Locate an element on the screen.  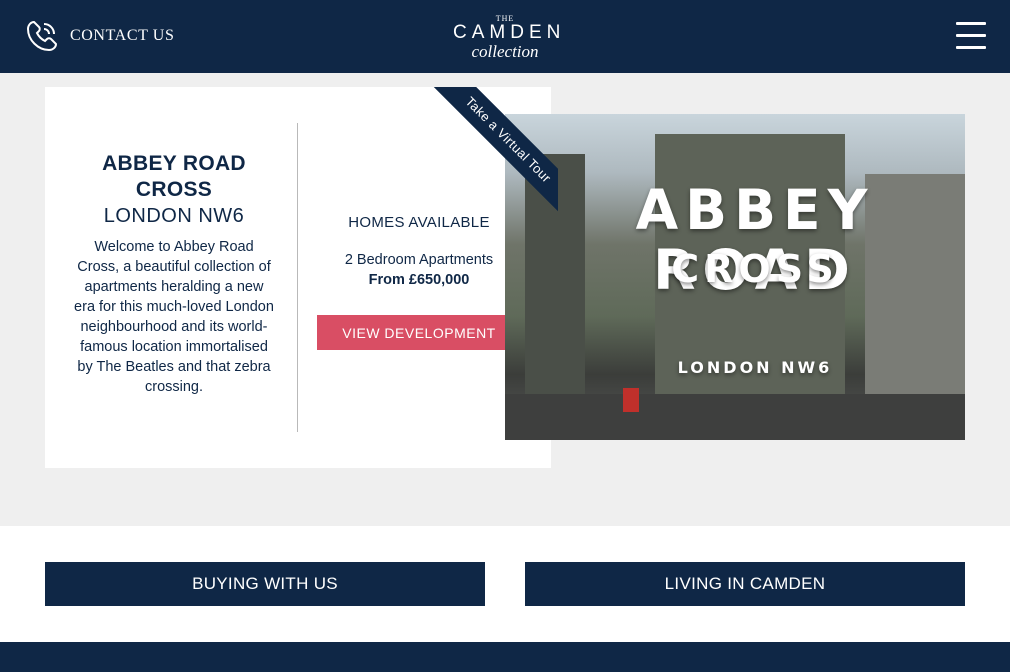
site-footer is located at coordinates (505, 657).